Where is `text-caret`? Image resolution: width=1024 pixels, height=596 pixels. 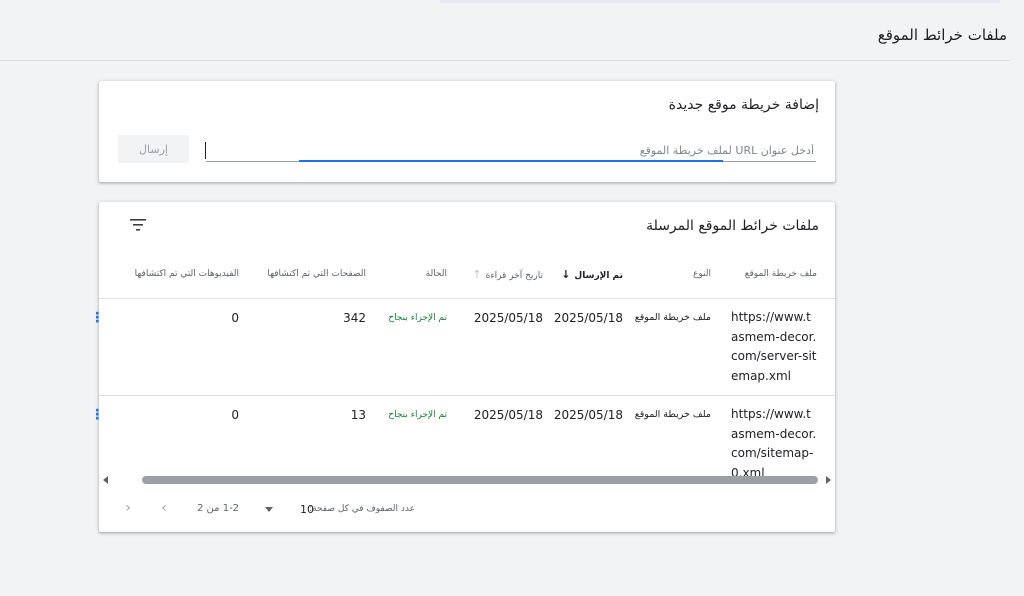
text-caret is located at coordinates (205, 150).